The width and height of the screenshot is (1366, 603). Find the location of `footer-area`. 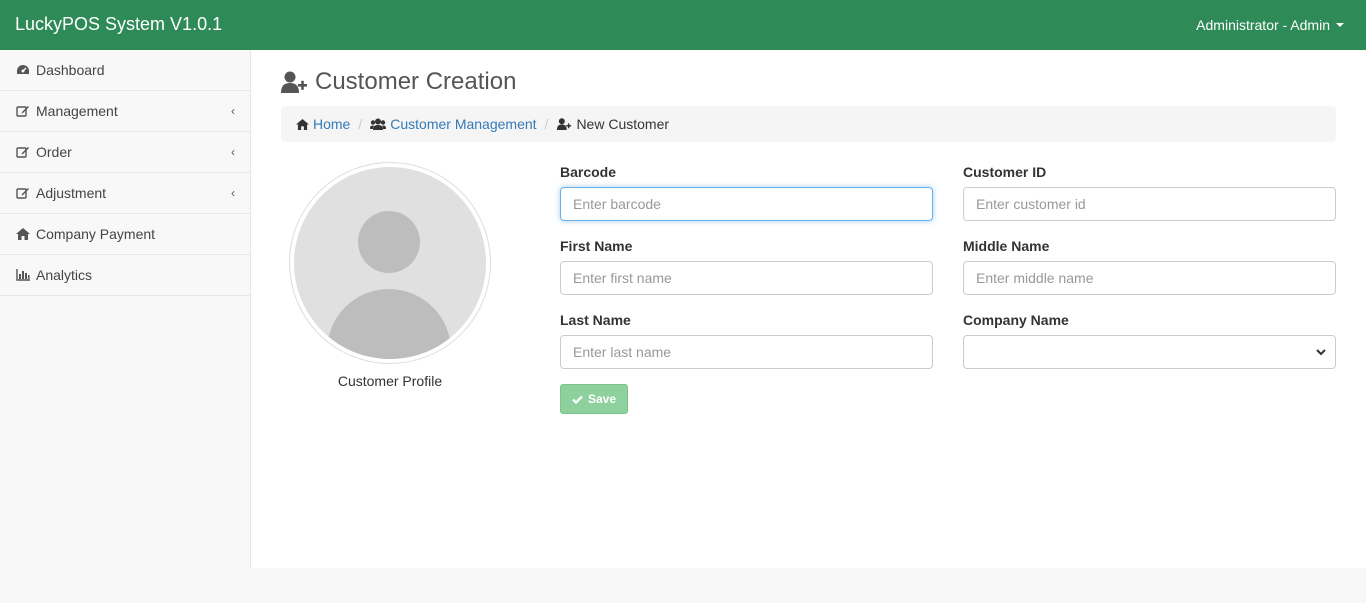

footer-area is located at coordinates (683, 585).